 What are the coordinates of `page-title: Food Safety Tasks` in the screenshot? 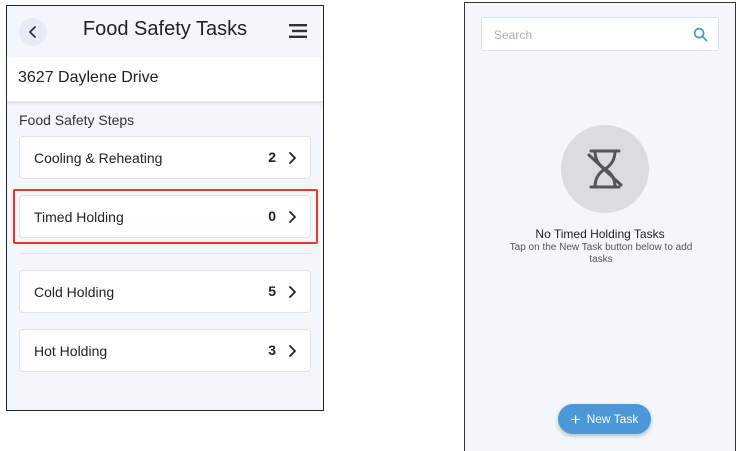 It's located at (165, 29).